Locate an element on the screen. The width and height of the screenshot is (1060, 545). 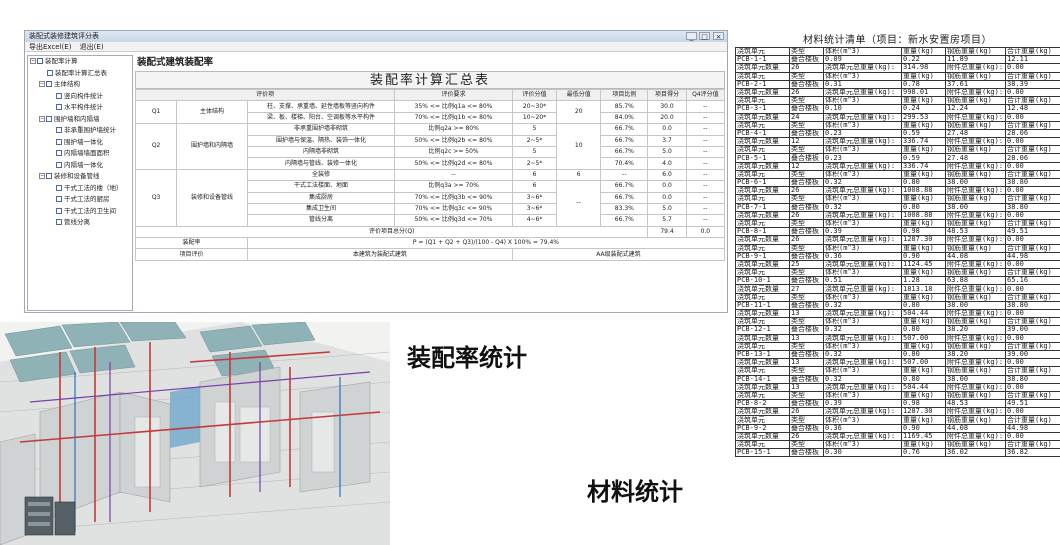
tree-item: 内隔墙一体化 is located at coordinates (80, 166).